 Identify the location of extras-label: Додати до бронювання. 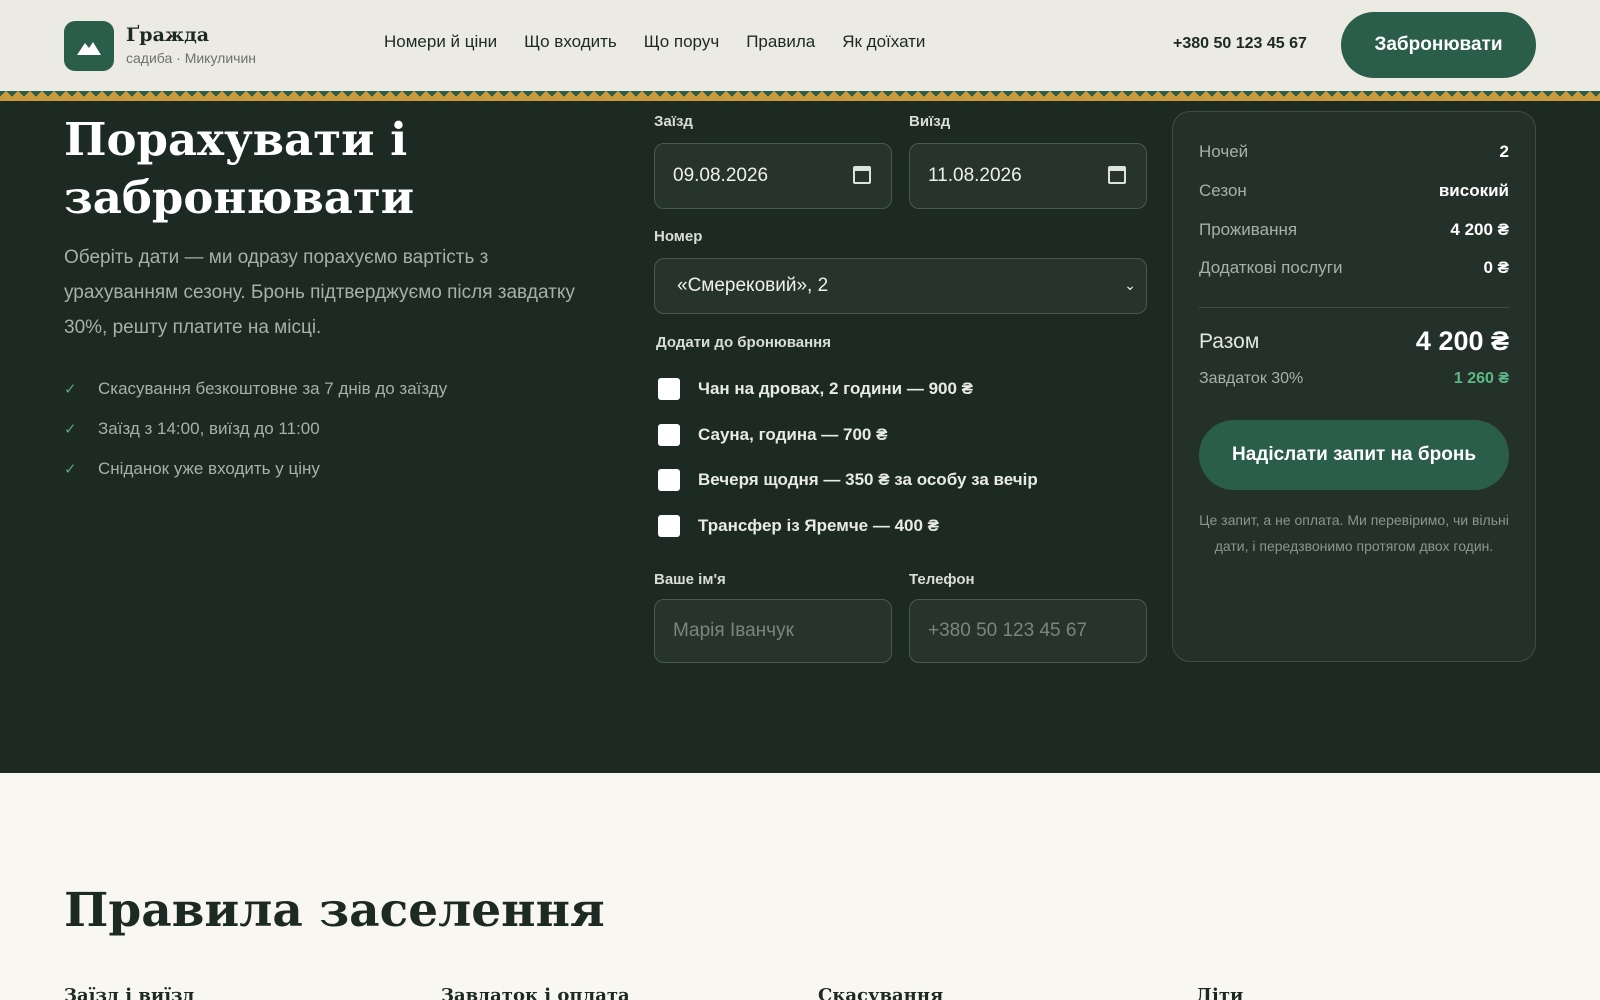
(743, 342).